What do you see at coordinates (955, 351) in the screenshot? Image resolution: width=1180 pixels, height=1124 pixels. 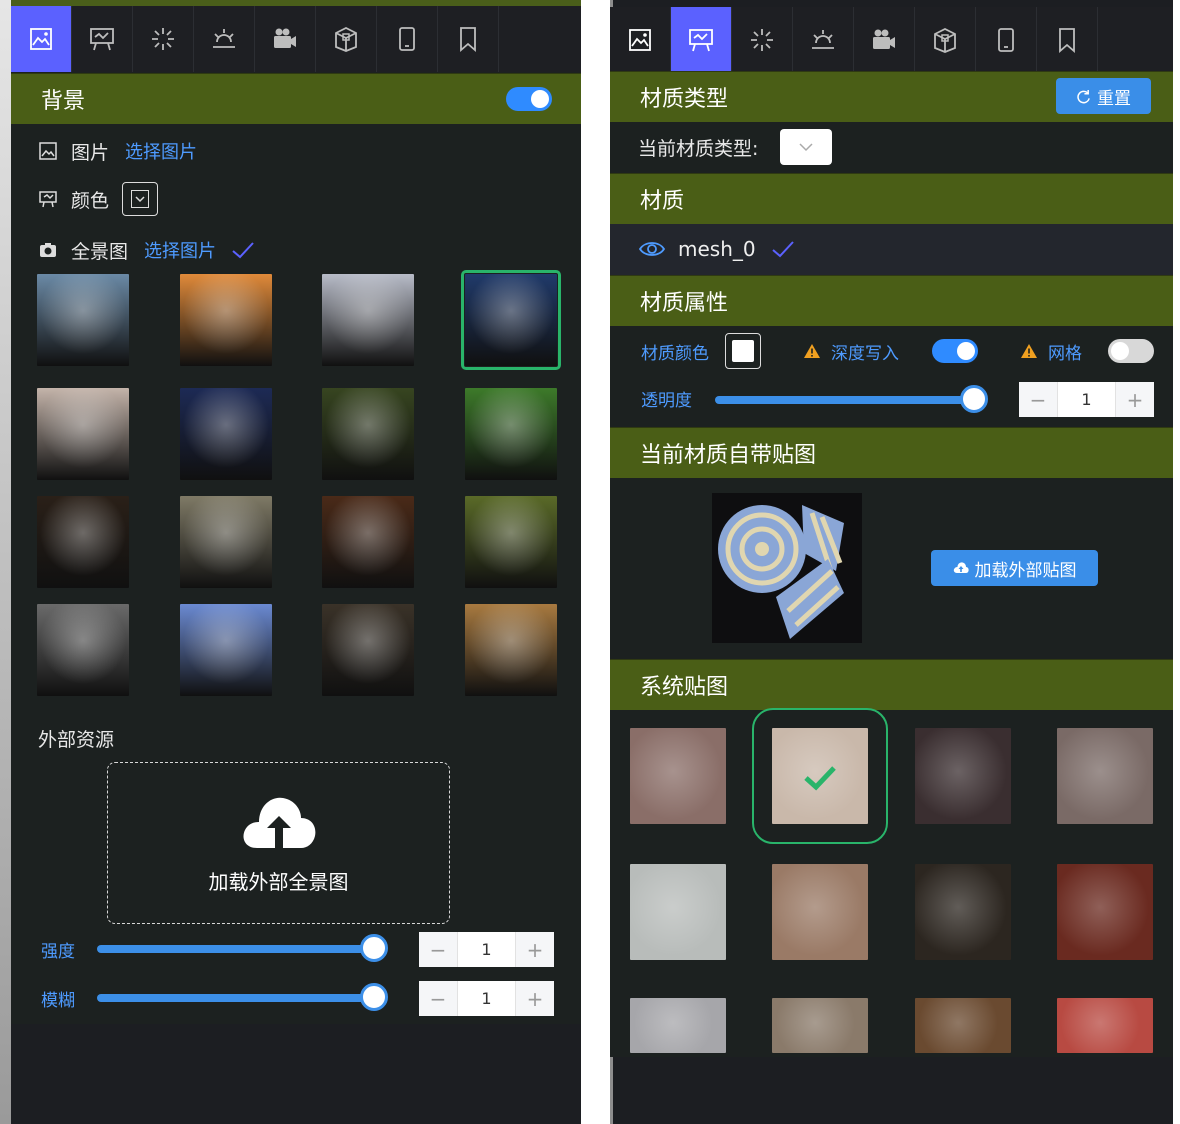 I see `depth-write-toggle` at bounding box center [955, 351].